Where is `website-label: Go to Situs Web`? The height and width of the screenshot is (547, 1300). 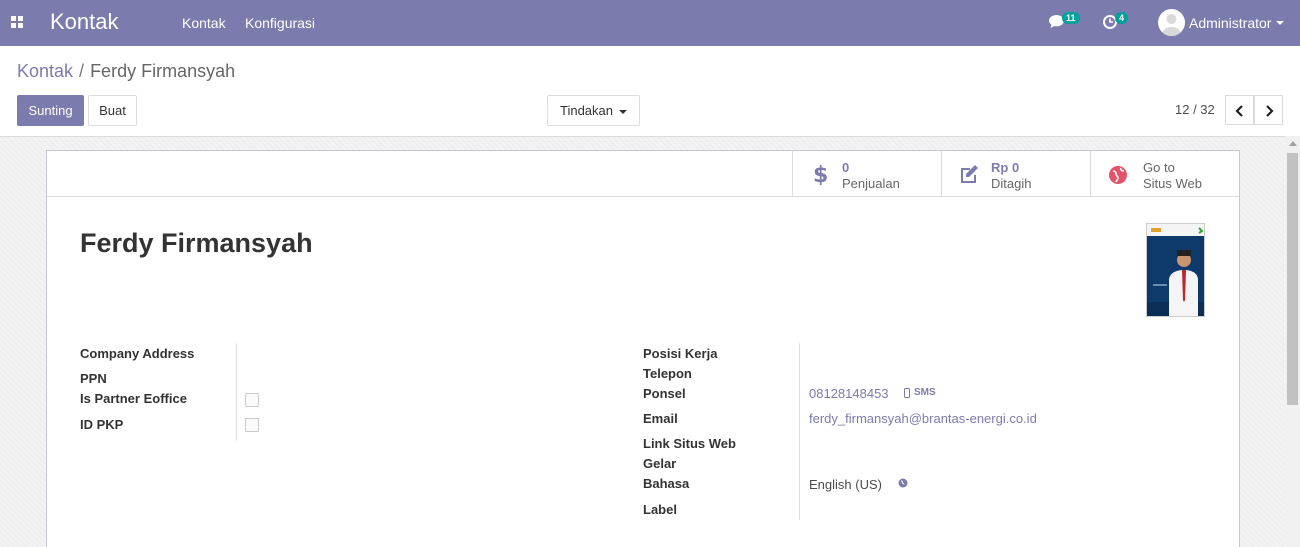 website-label: Go to Situs Web is located at coordinates (1172, 176).